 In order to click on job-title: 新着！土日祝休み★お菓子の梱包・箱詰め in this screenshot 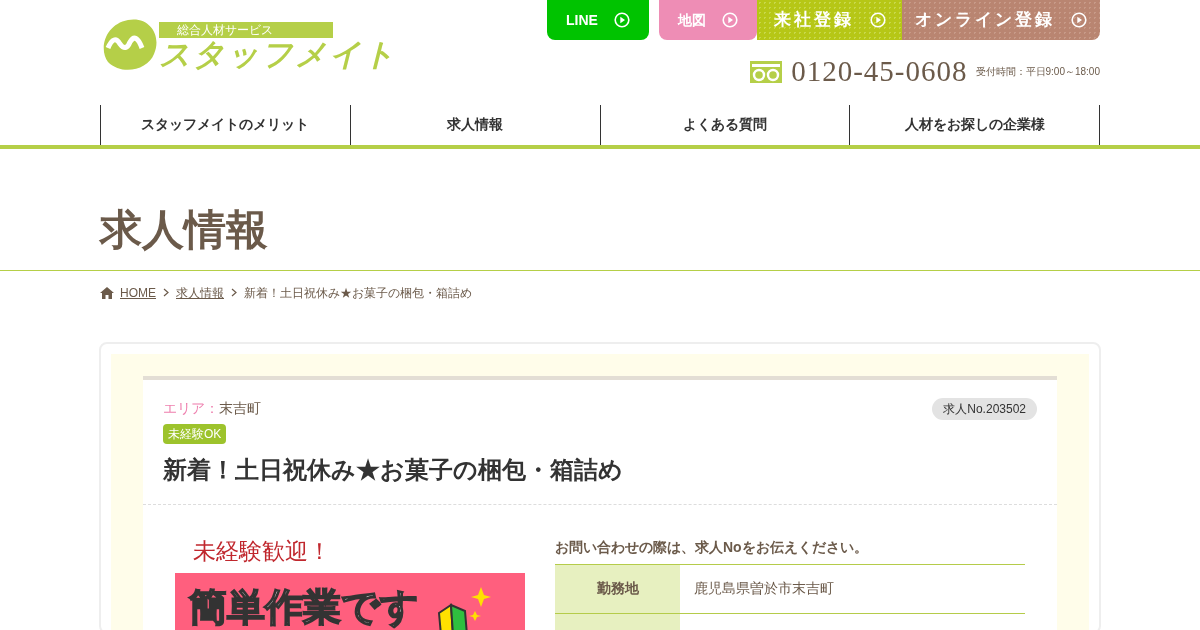, I will do `click(393, 469)`.